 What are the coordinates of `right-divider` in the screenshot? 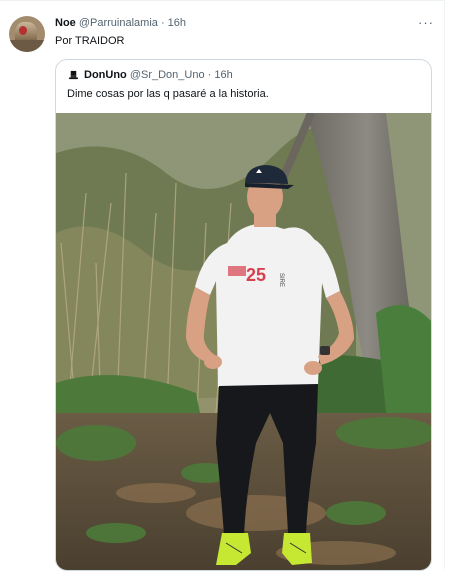 It's located at (444, 284).